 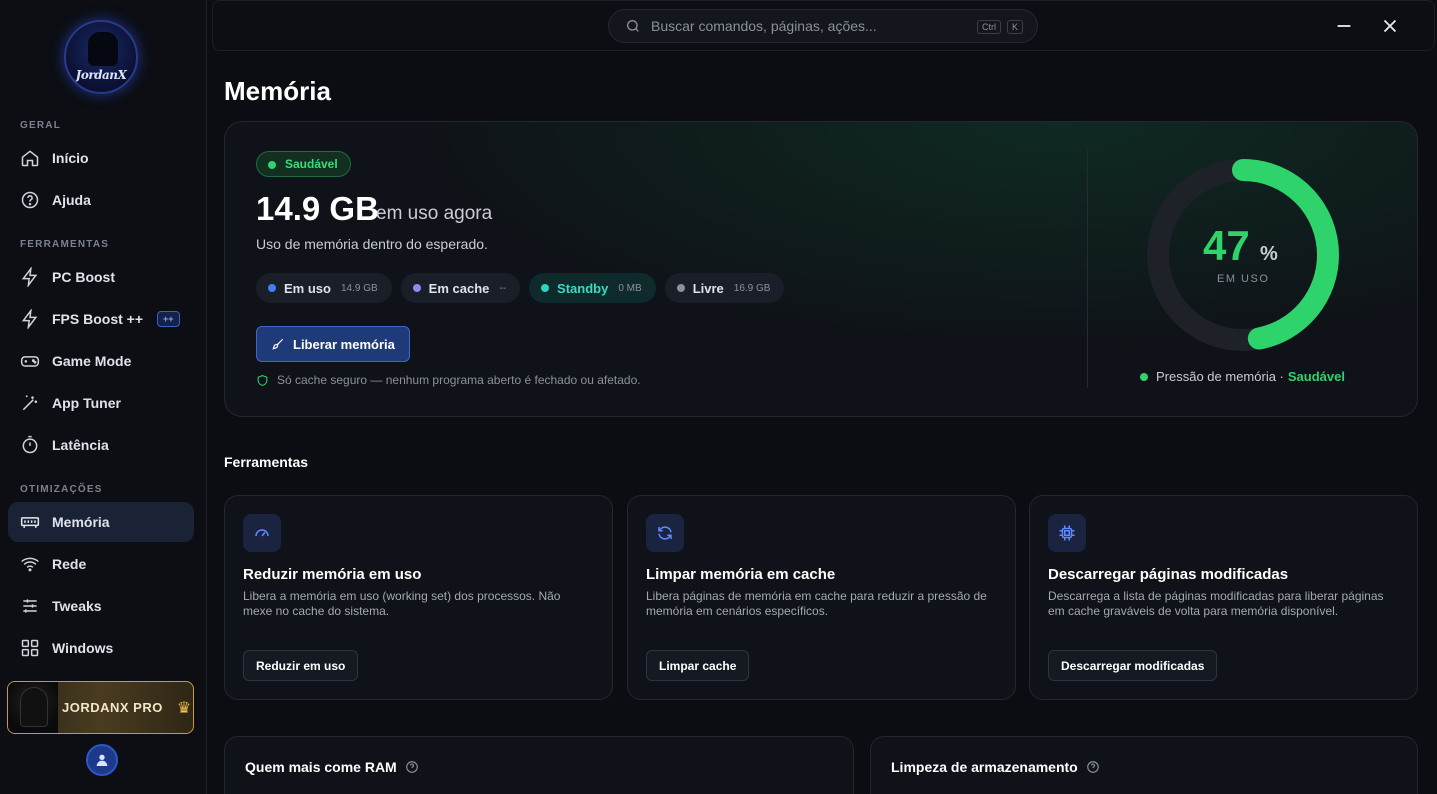 I want to click on clear-cache-button: Limpar cache, so click(x=698, y=665).